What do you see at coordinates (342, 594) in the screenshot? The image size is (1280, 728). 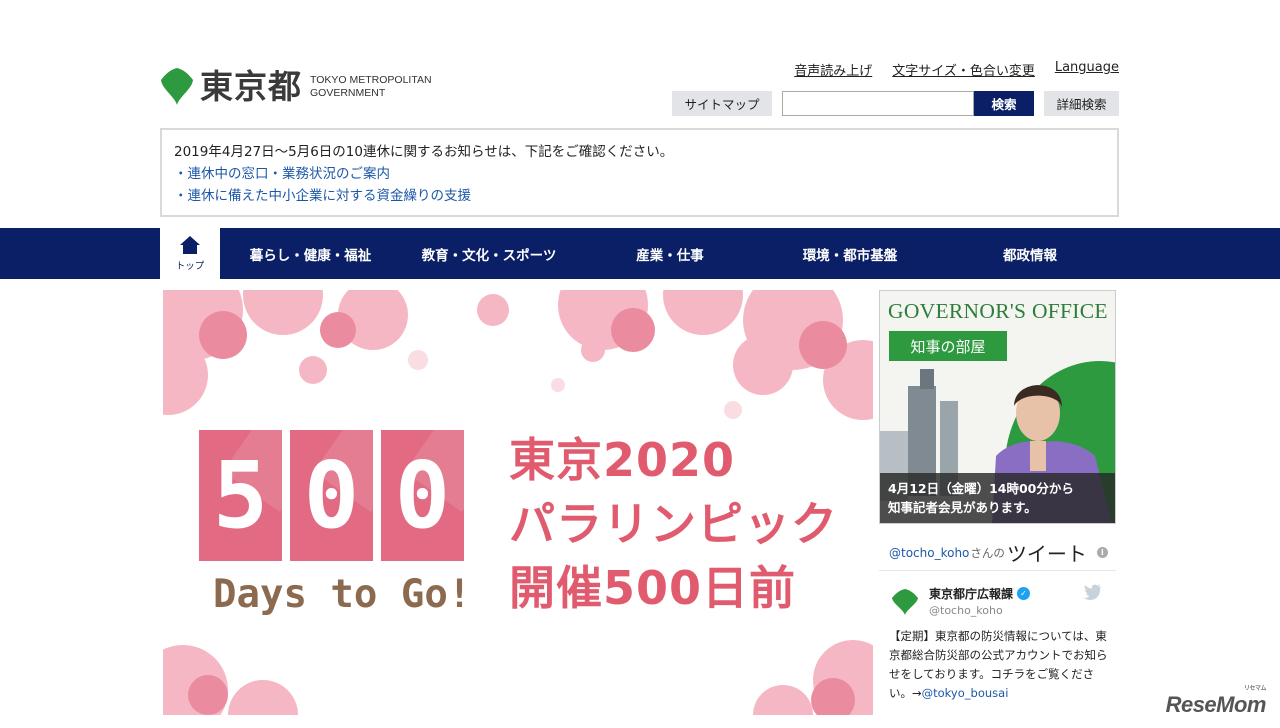 I see `days-to-go-text: Days to Go!` at bounding box center [342, 594].